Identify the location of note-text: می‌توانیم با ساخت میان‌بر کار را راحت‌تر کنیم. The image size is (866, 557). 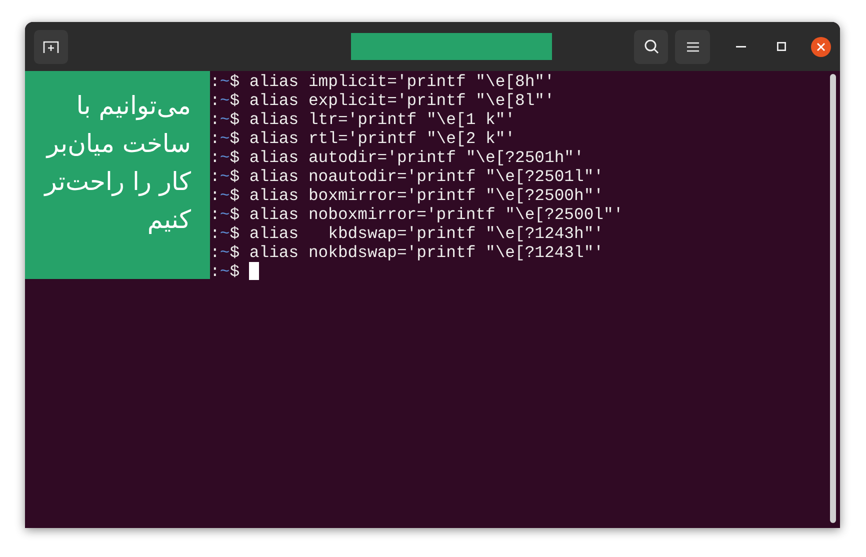
(116, 163).